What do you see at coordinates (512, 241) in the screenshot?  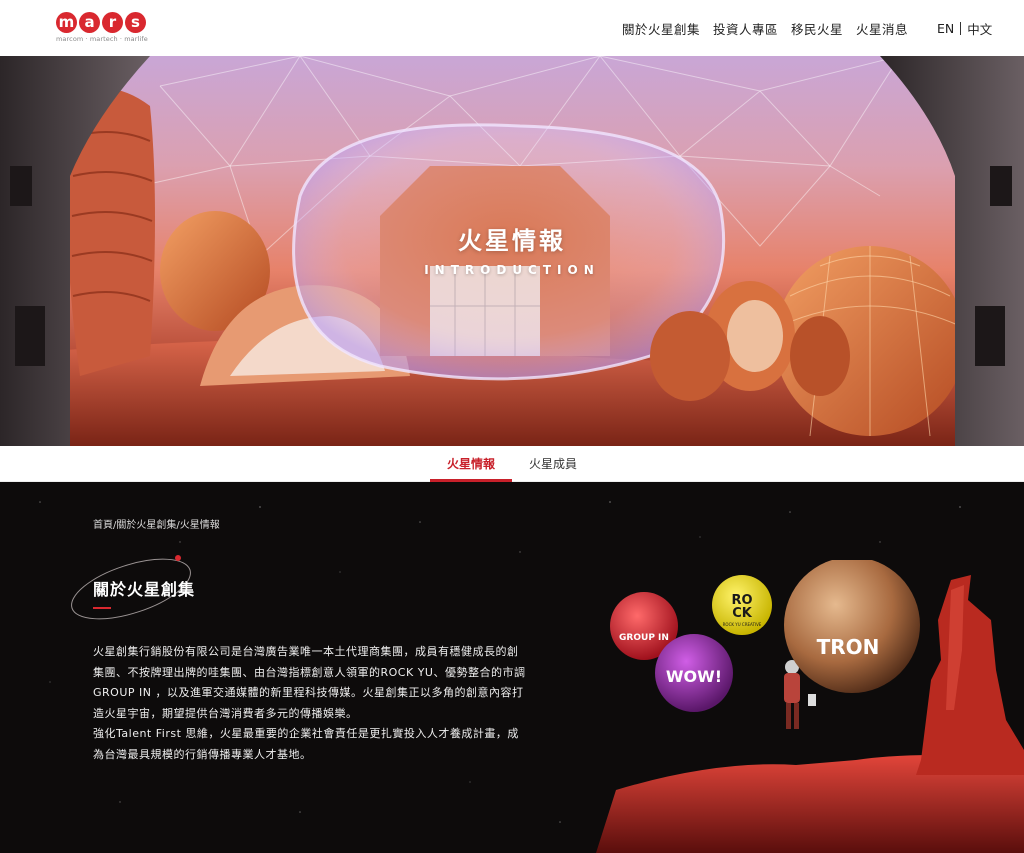 I see `hero-title: 火星情報` at bounding box center [512, 241].